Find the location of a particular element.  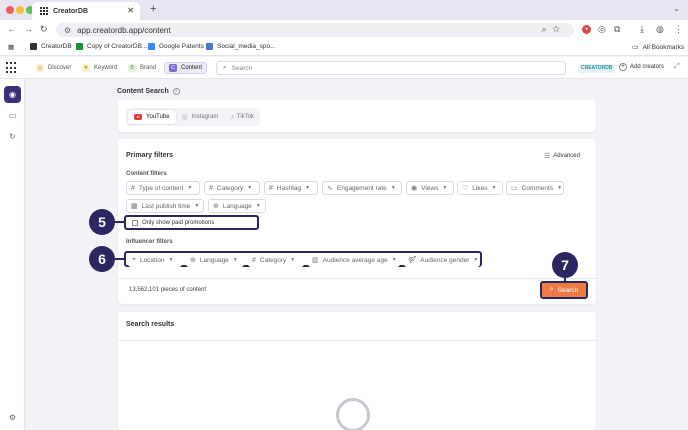

filter-hashtag: # Hashtag ▼ is located at coordinates (291, 188).